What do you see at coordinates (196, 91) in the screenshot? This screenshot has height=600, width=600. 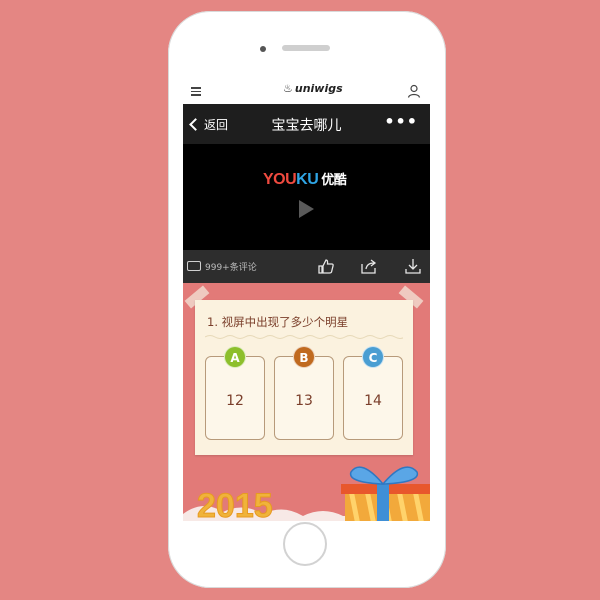 I see `menu-icon` at bounding box center [196, 91].